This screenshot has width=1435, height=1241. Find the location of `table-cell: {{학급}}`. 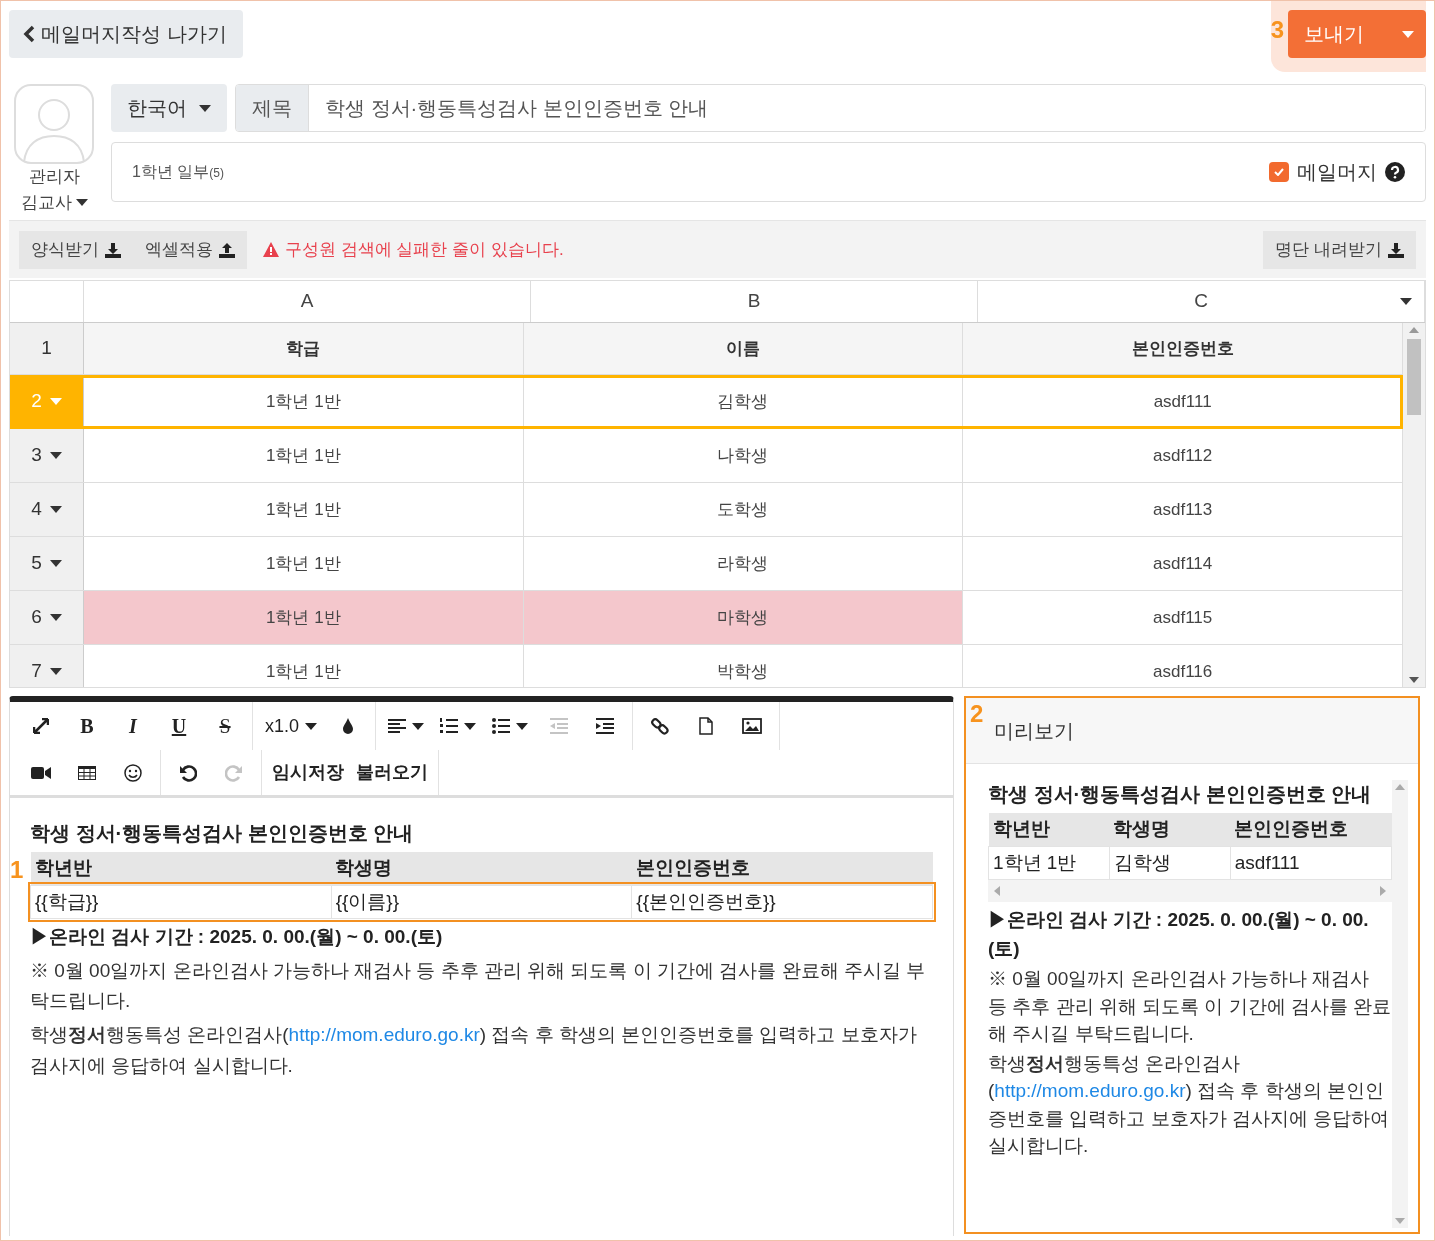

table-cell: {{학급}} is located at coordinates (181, 902).